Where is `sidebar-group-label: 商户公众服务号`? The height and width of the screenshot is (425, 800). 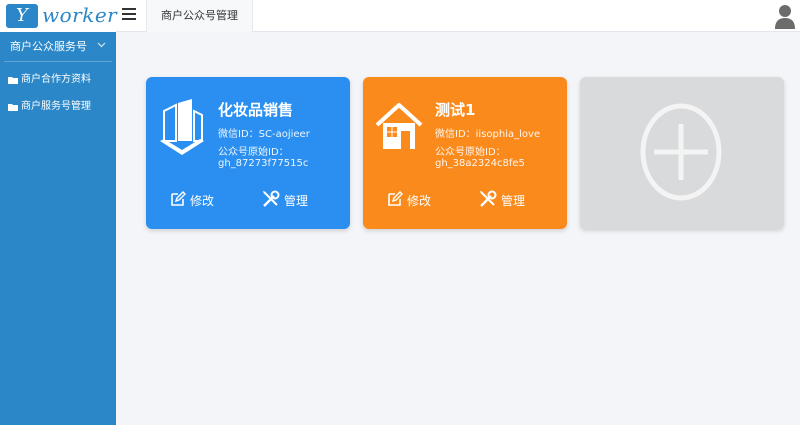 sidebar-group-label: 商户公众服务号 is located at coordinates (48, 46).